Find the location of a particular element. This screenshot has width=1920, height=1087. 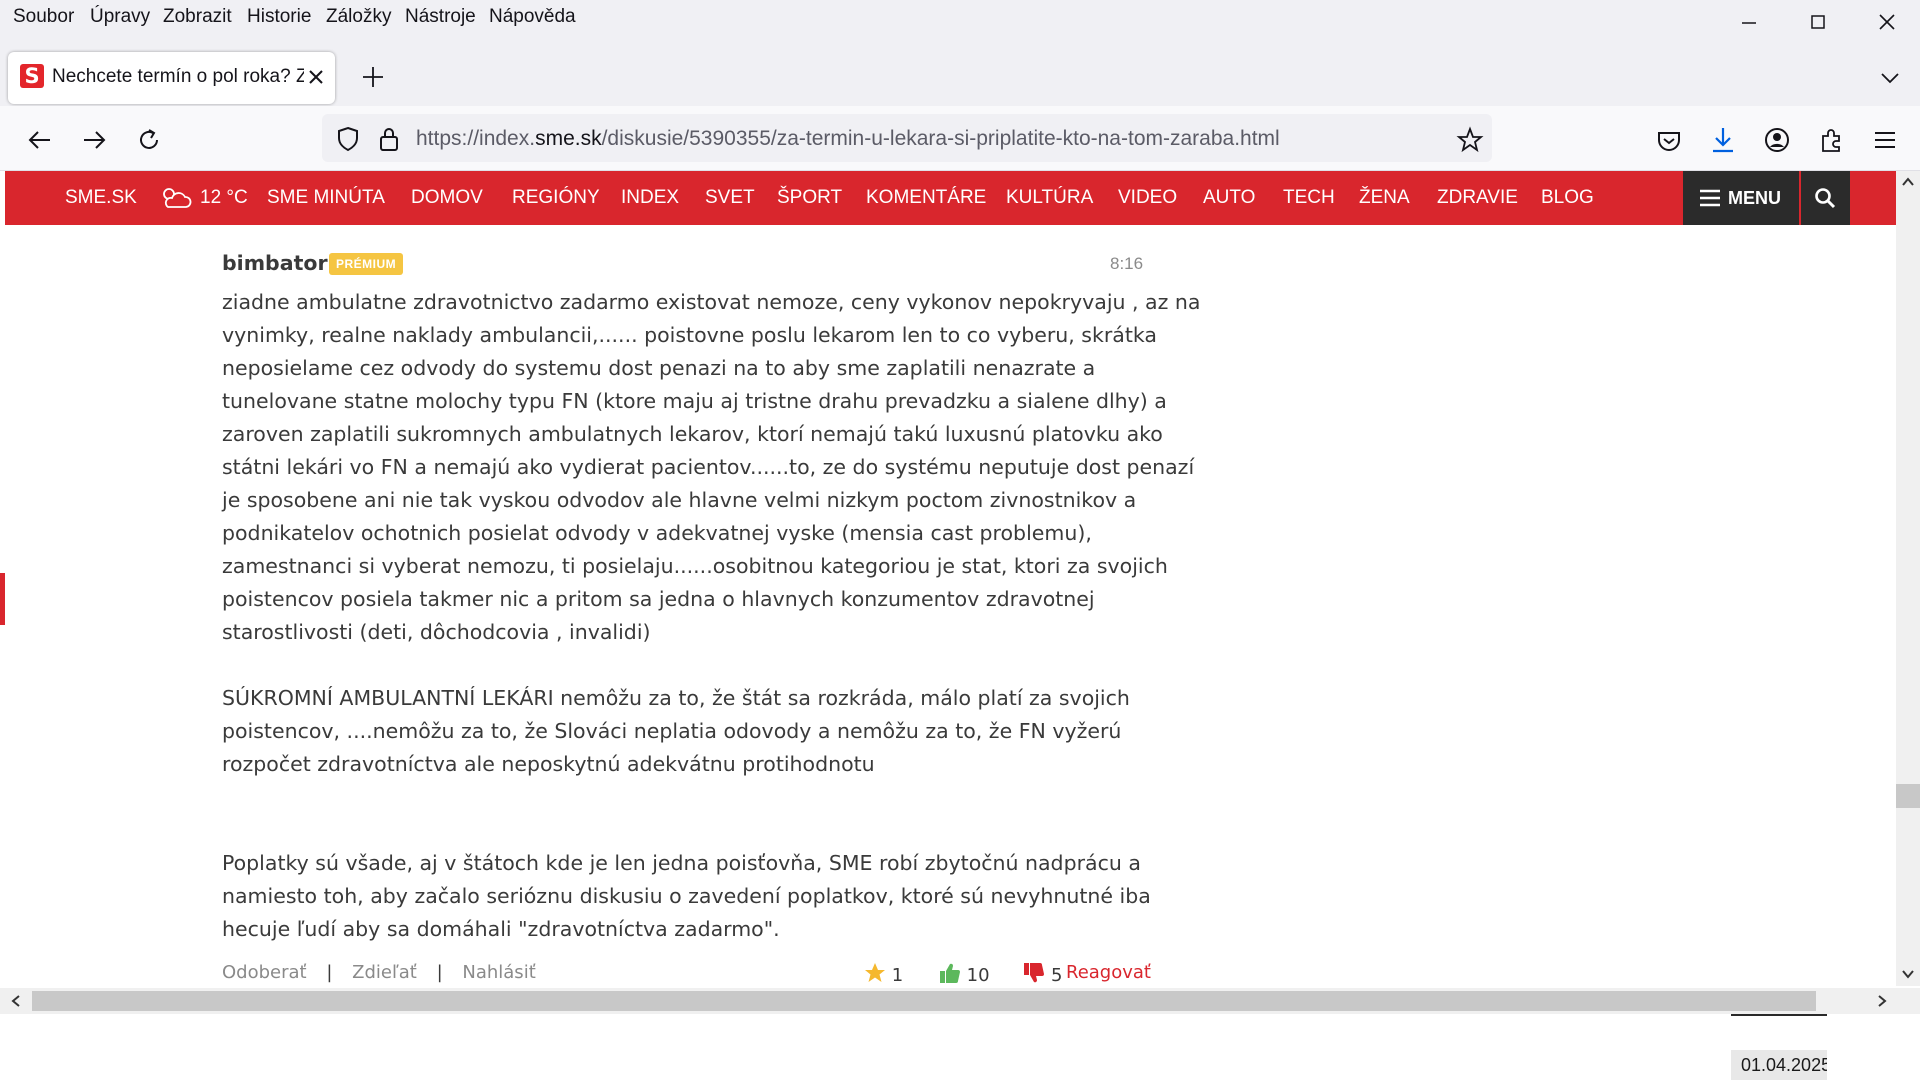

back-button is located at coordinates (40, 140).